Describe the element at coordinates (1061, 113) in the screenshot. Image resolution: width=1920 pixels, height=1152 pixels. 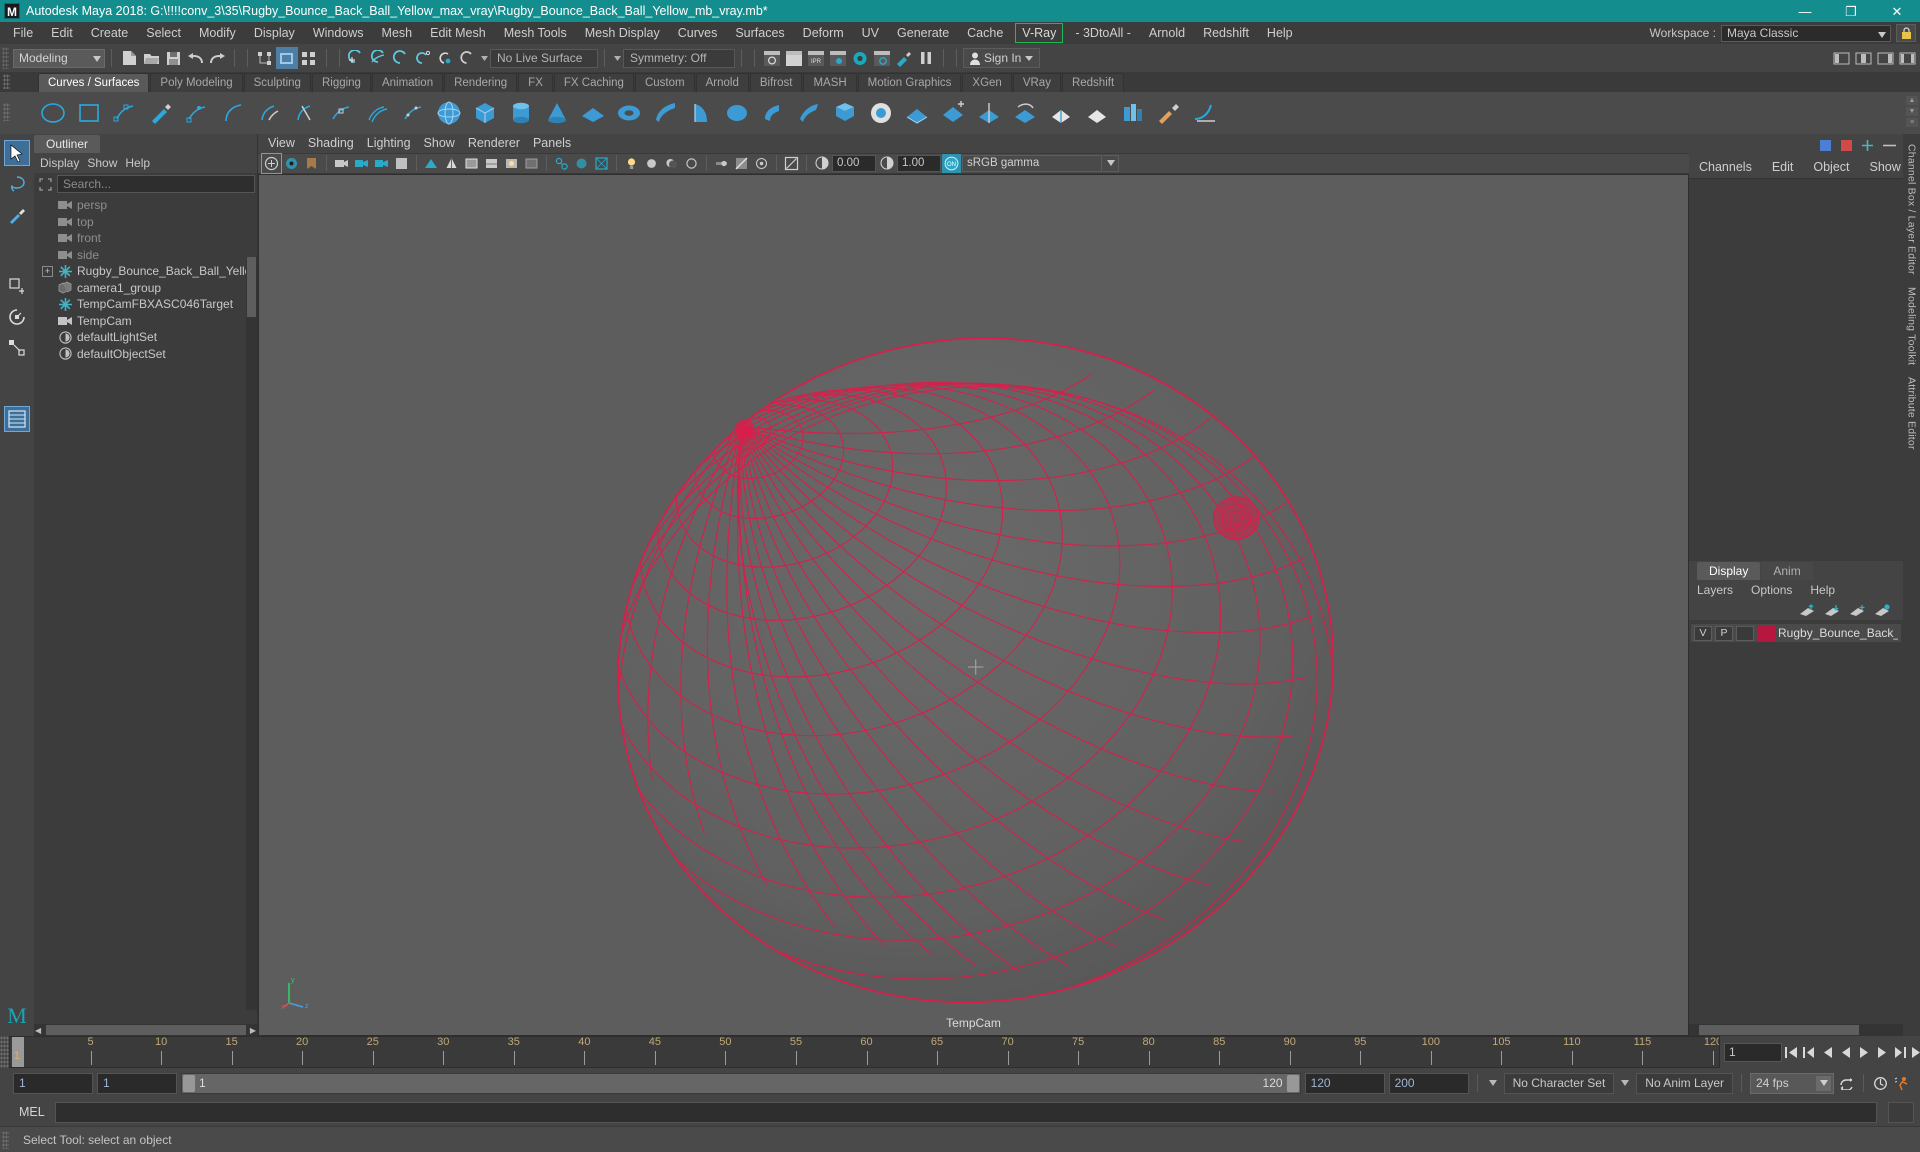
I see `trim-tool-button` at that location.